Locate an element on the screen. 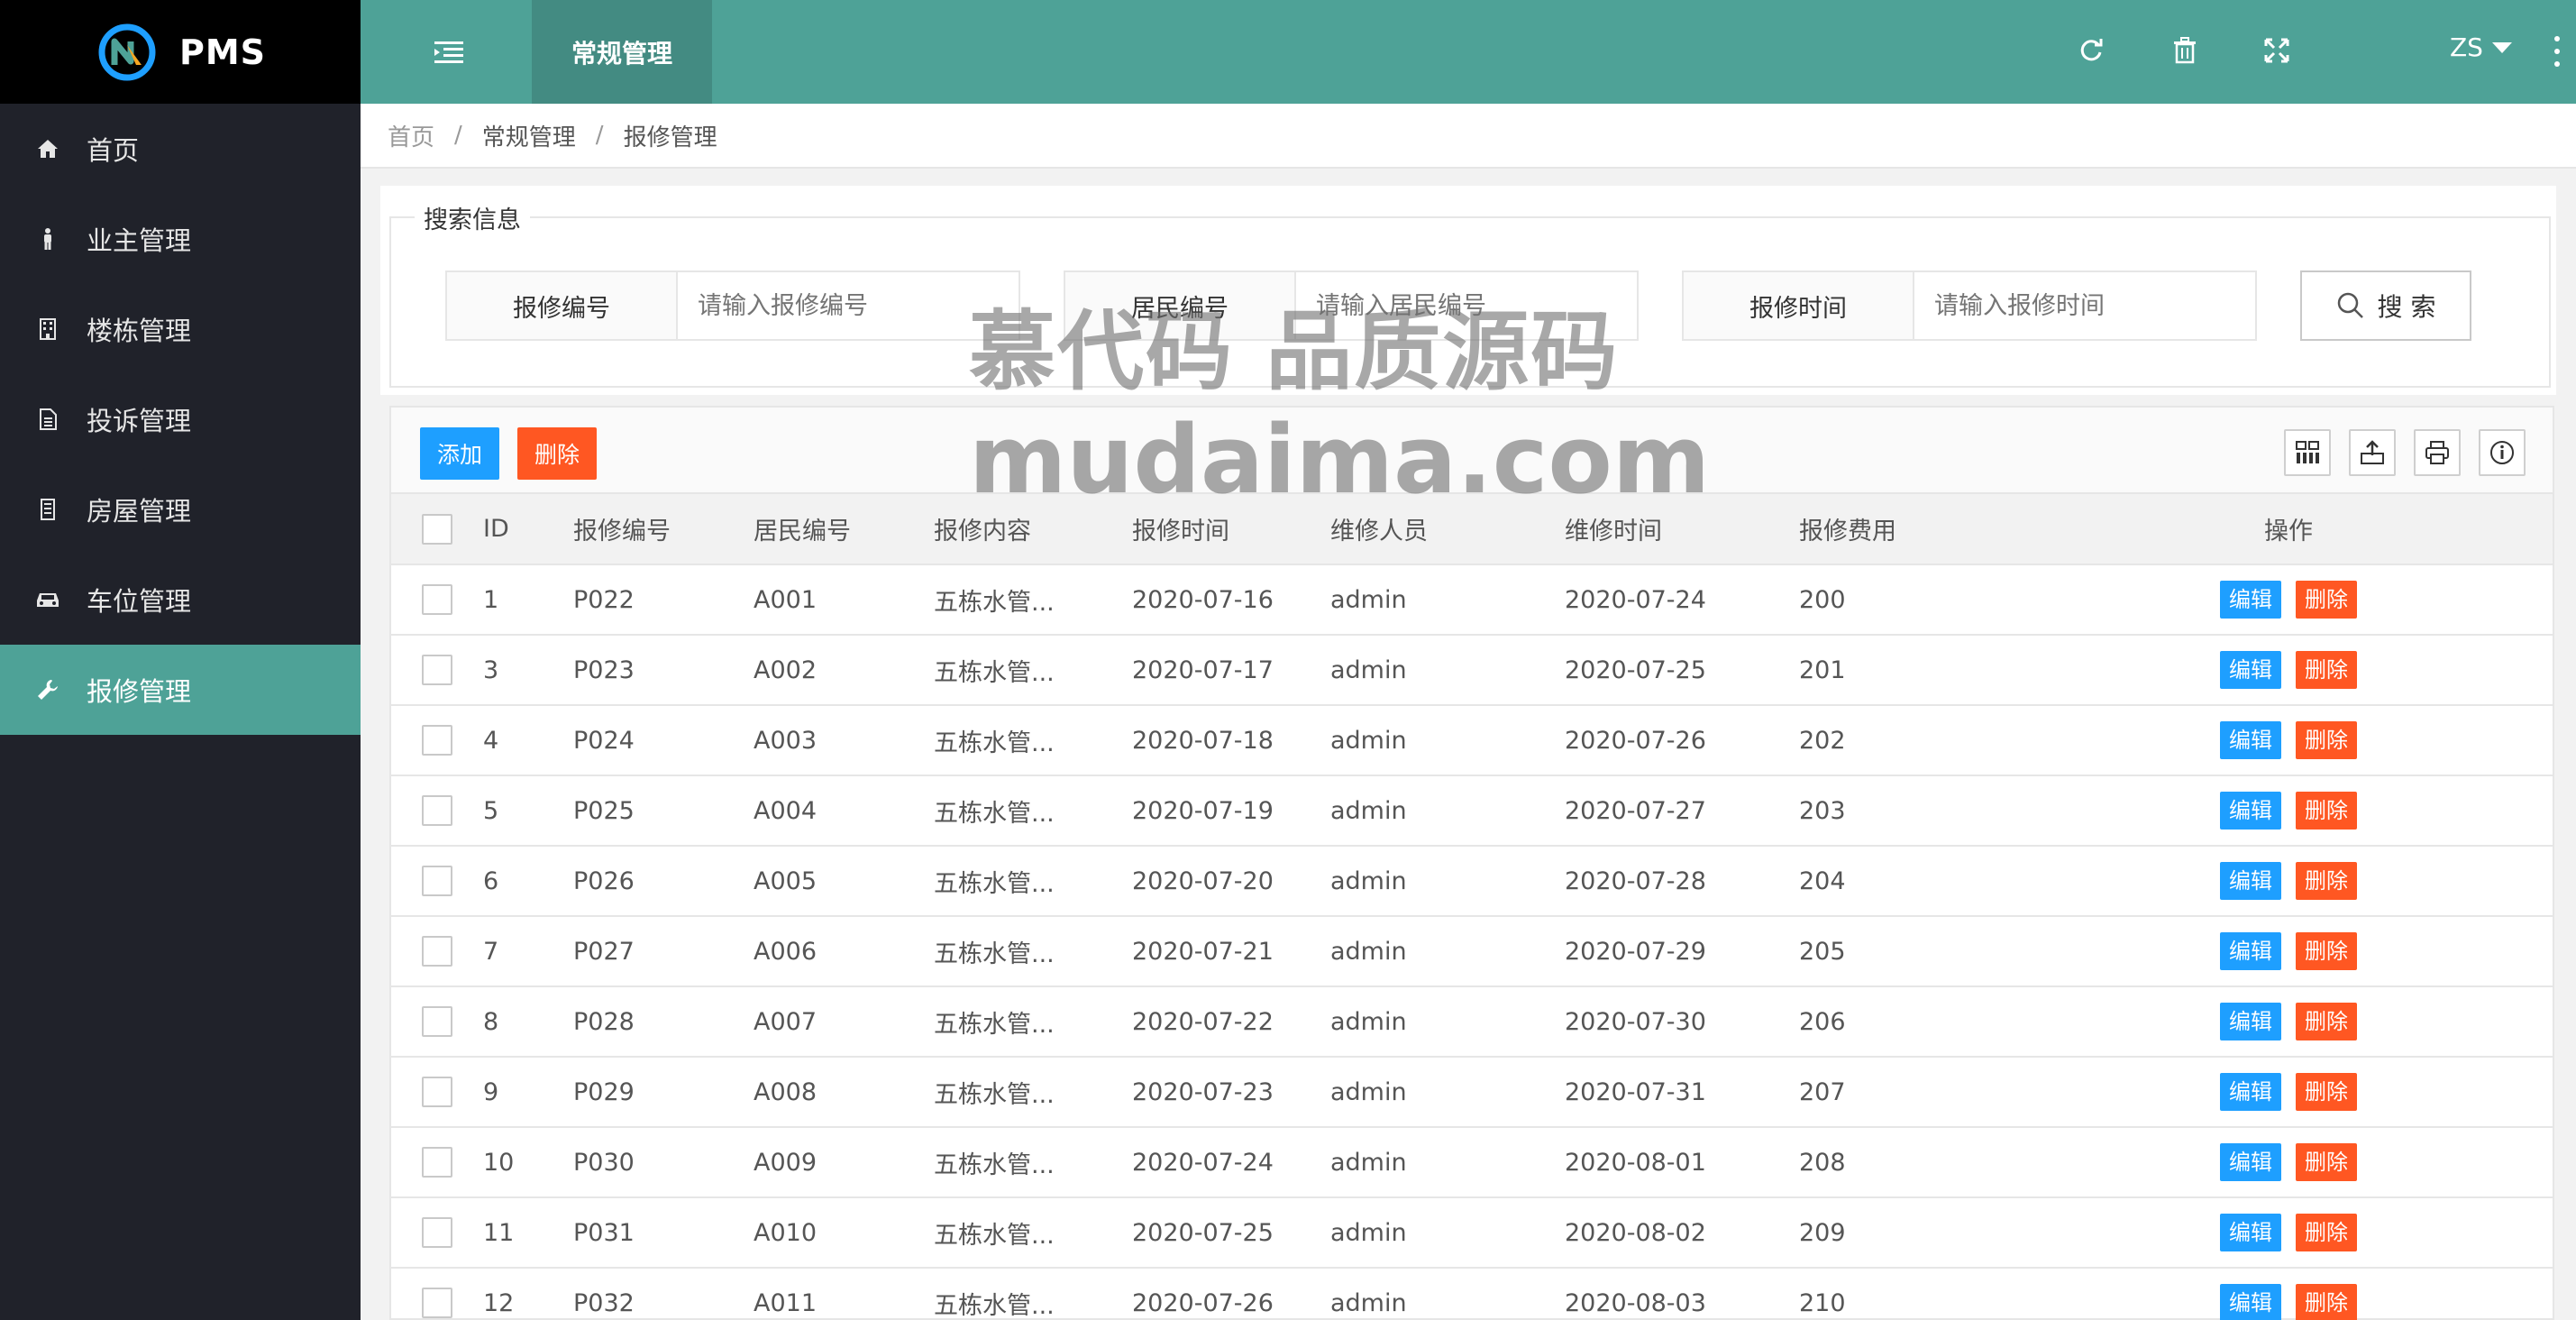 Image resolution: width=2576 pixels, height=1320 pixels. user-menu: ZS is located at coordinates (2481, 47).